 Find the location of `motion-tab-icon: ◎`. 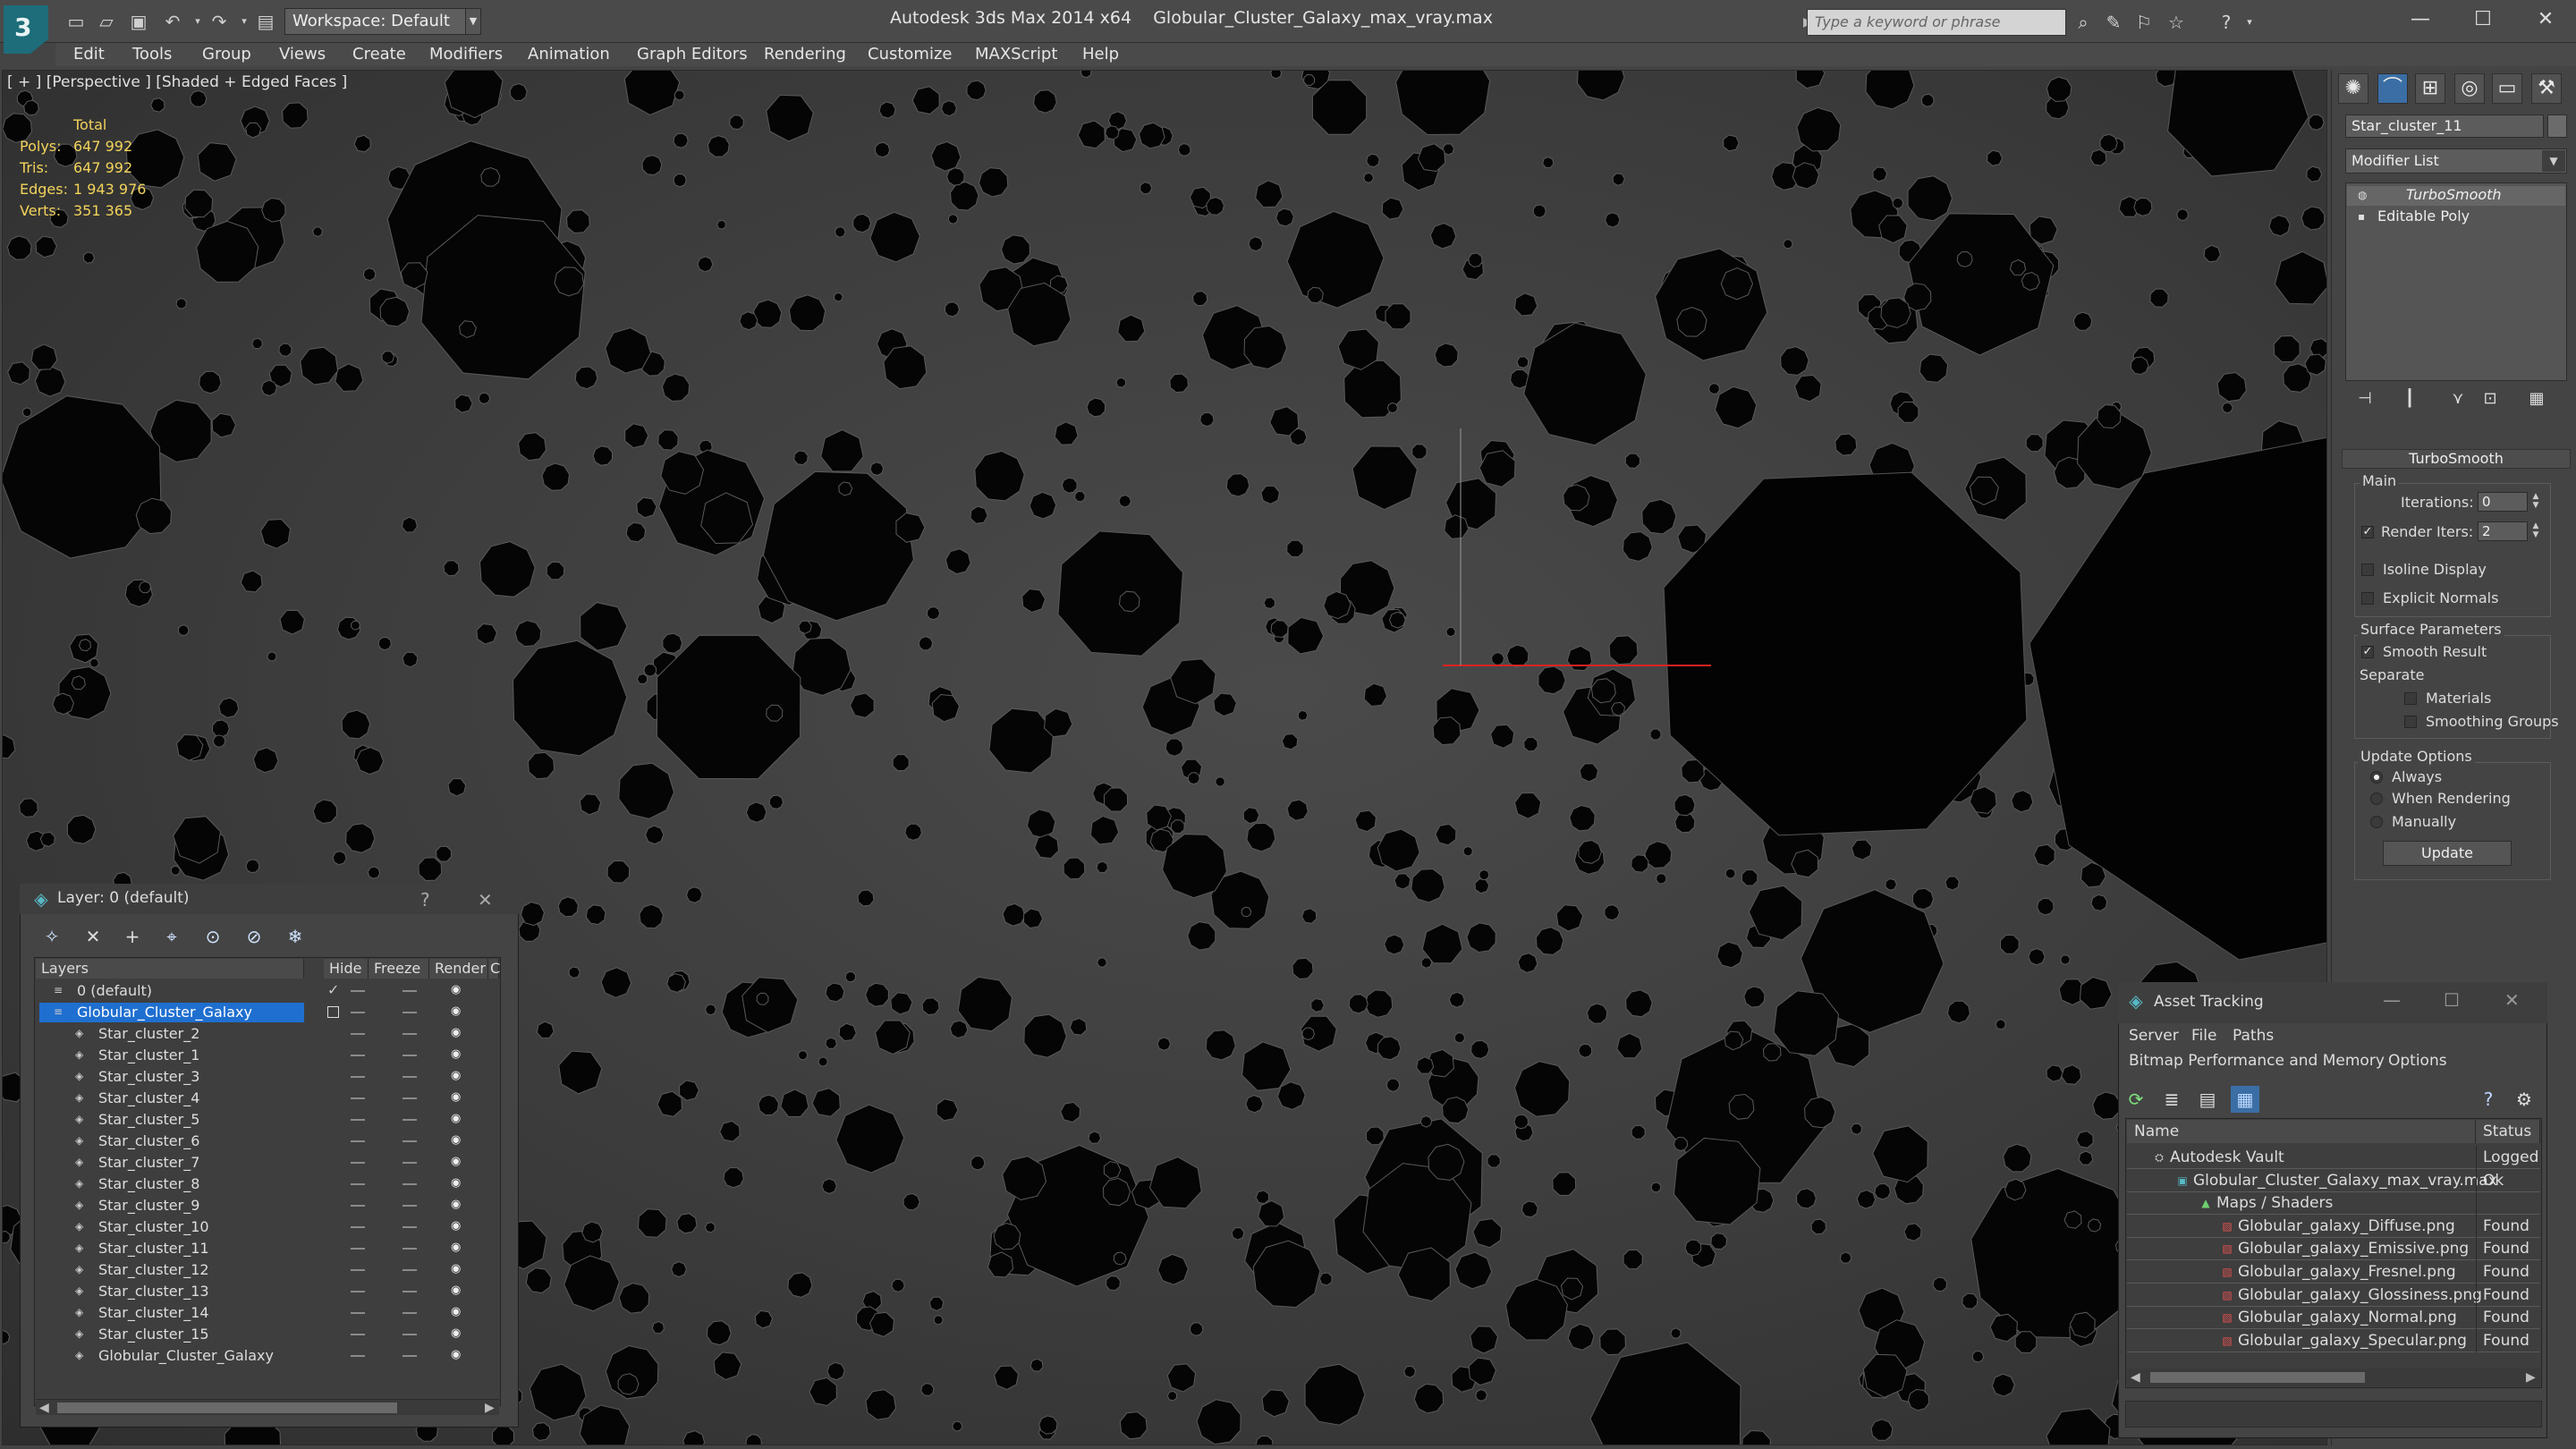

motion-tab-icon: ◎ is located at coordinates (2469, 88).